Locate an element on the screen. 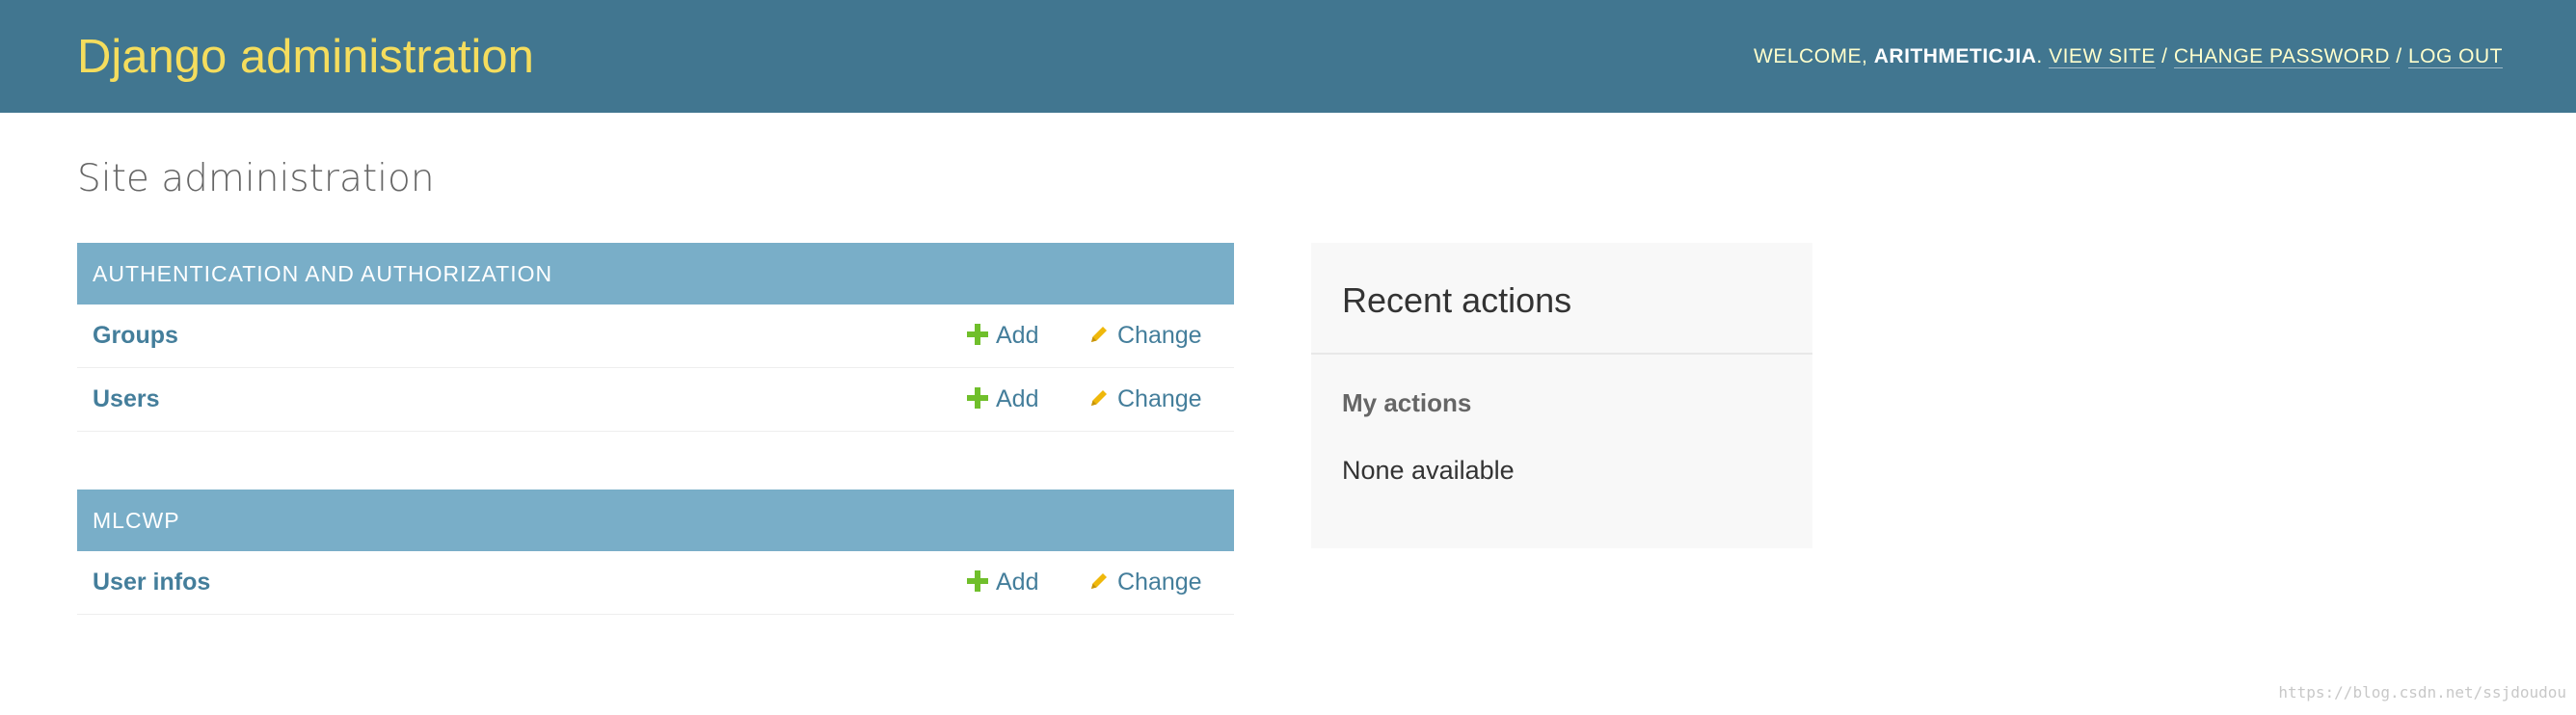  username: ARITHMETICJIA is located at coordinates (1955, 56).